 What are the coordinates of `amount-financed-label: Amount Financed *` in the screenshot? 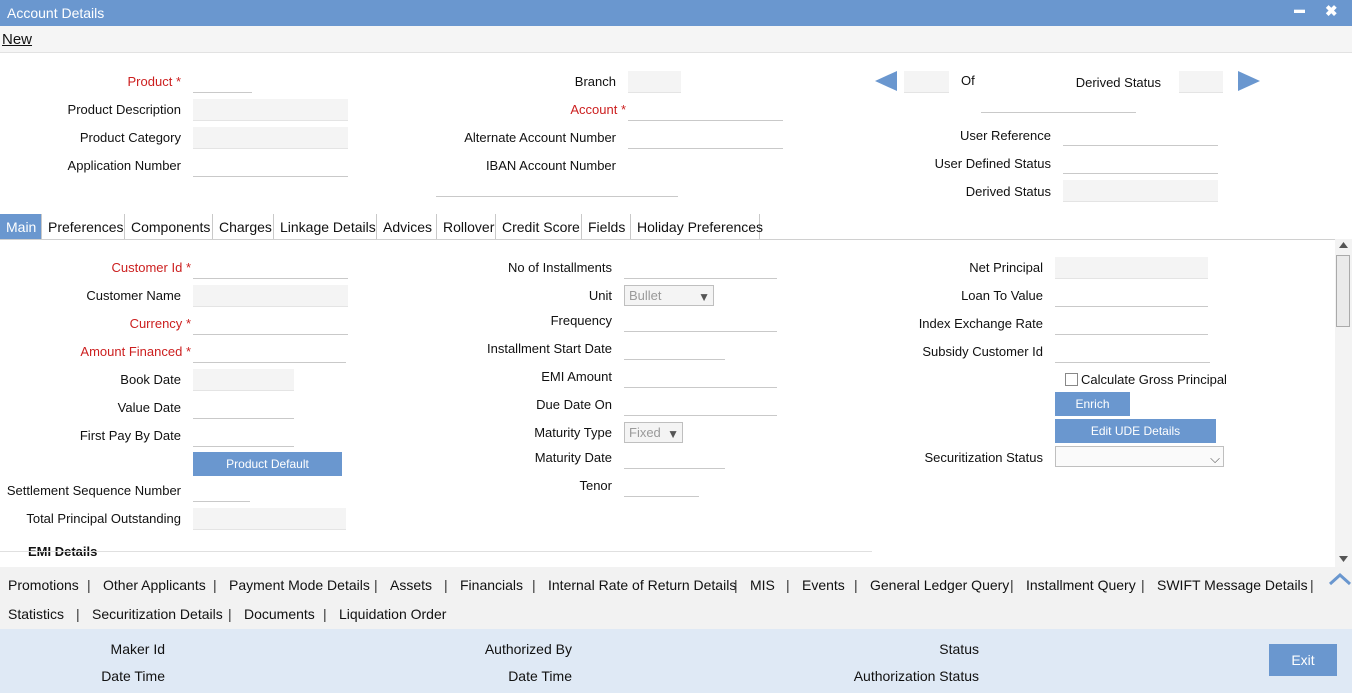 It's located at (135, 351).